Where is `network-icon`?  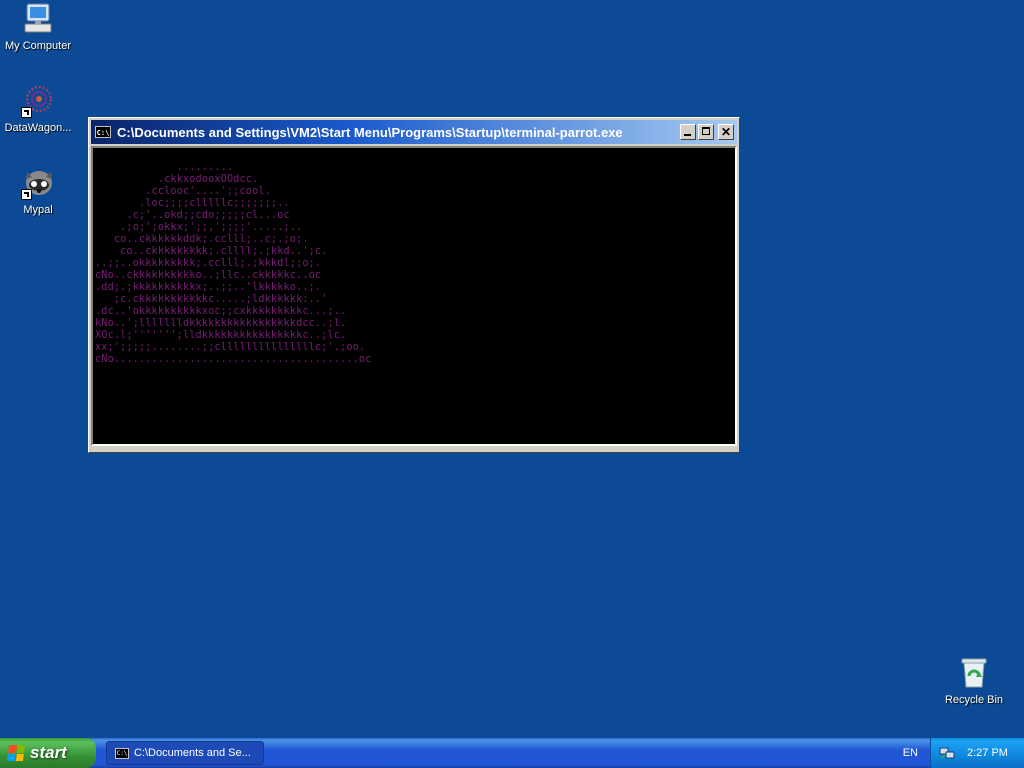 network-icon is located at coordinates (947, 753).